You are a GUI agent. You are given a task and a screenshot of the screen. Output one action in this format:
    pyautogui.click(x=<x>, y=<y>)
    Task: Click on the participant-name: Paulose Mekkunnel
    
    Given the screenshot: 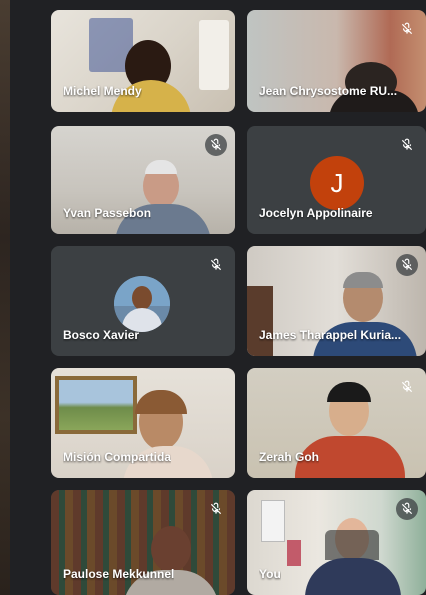 What is the action you would take?
    pyautogui.click(x=119, y=574)
    